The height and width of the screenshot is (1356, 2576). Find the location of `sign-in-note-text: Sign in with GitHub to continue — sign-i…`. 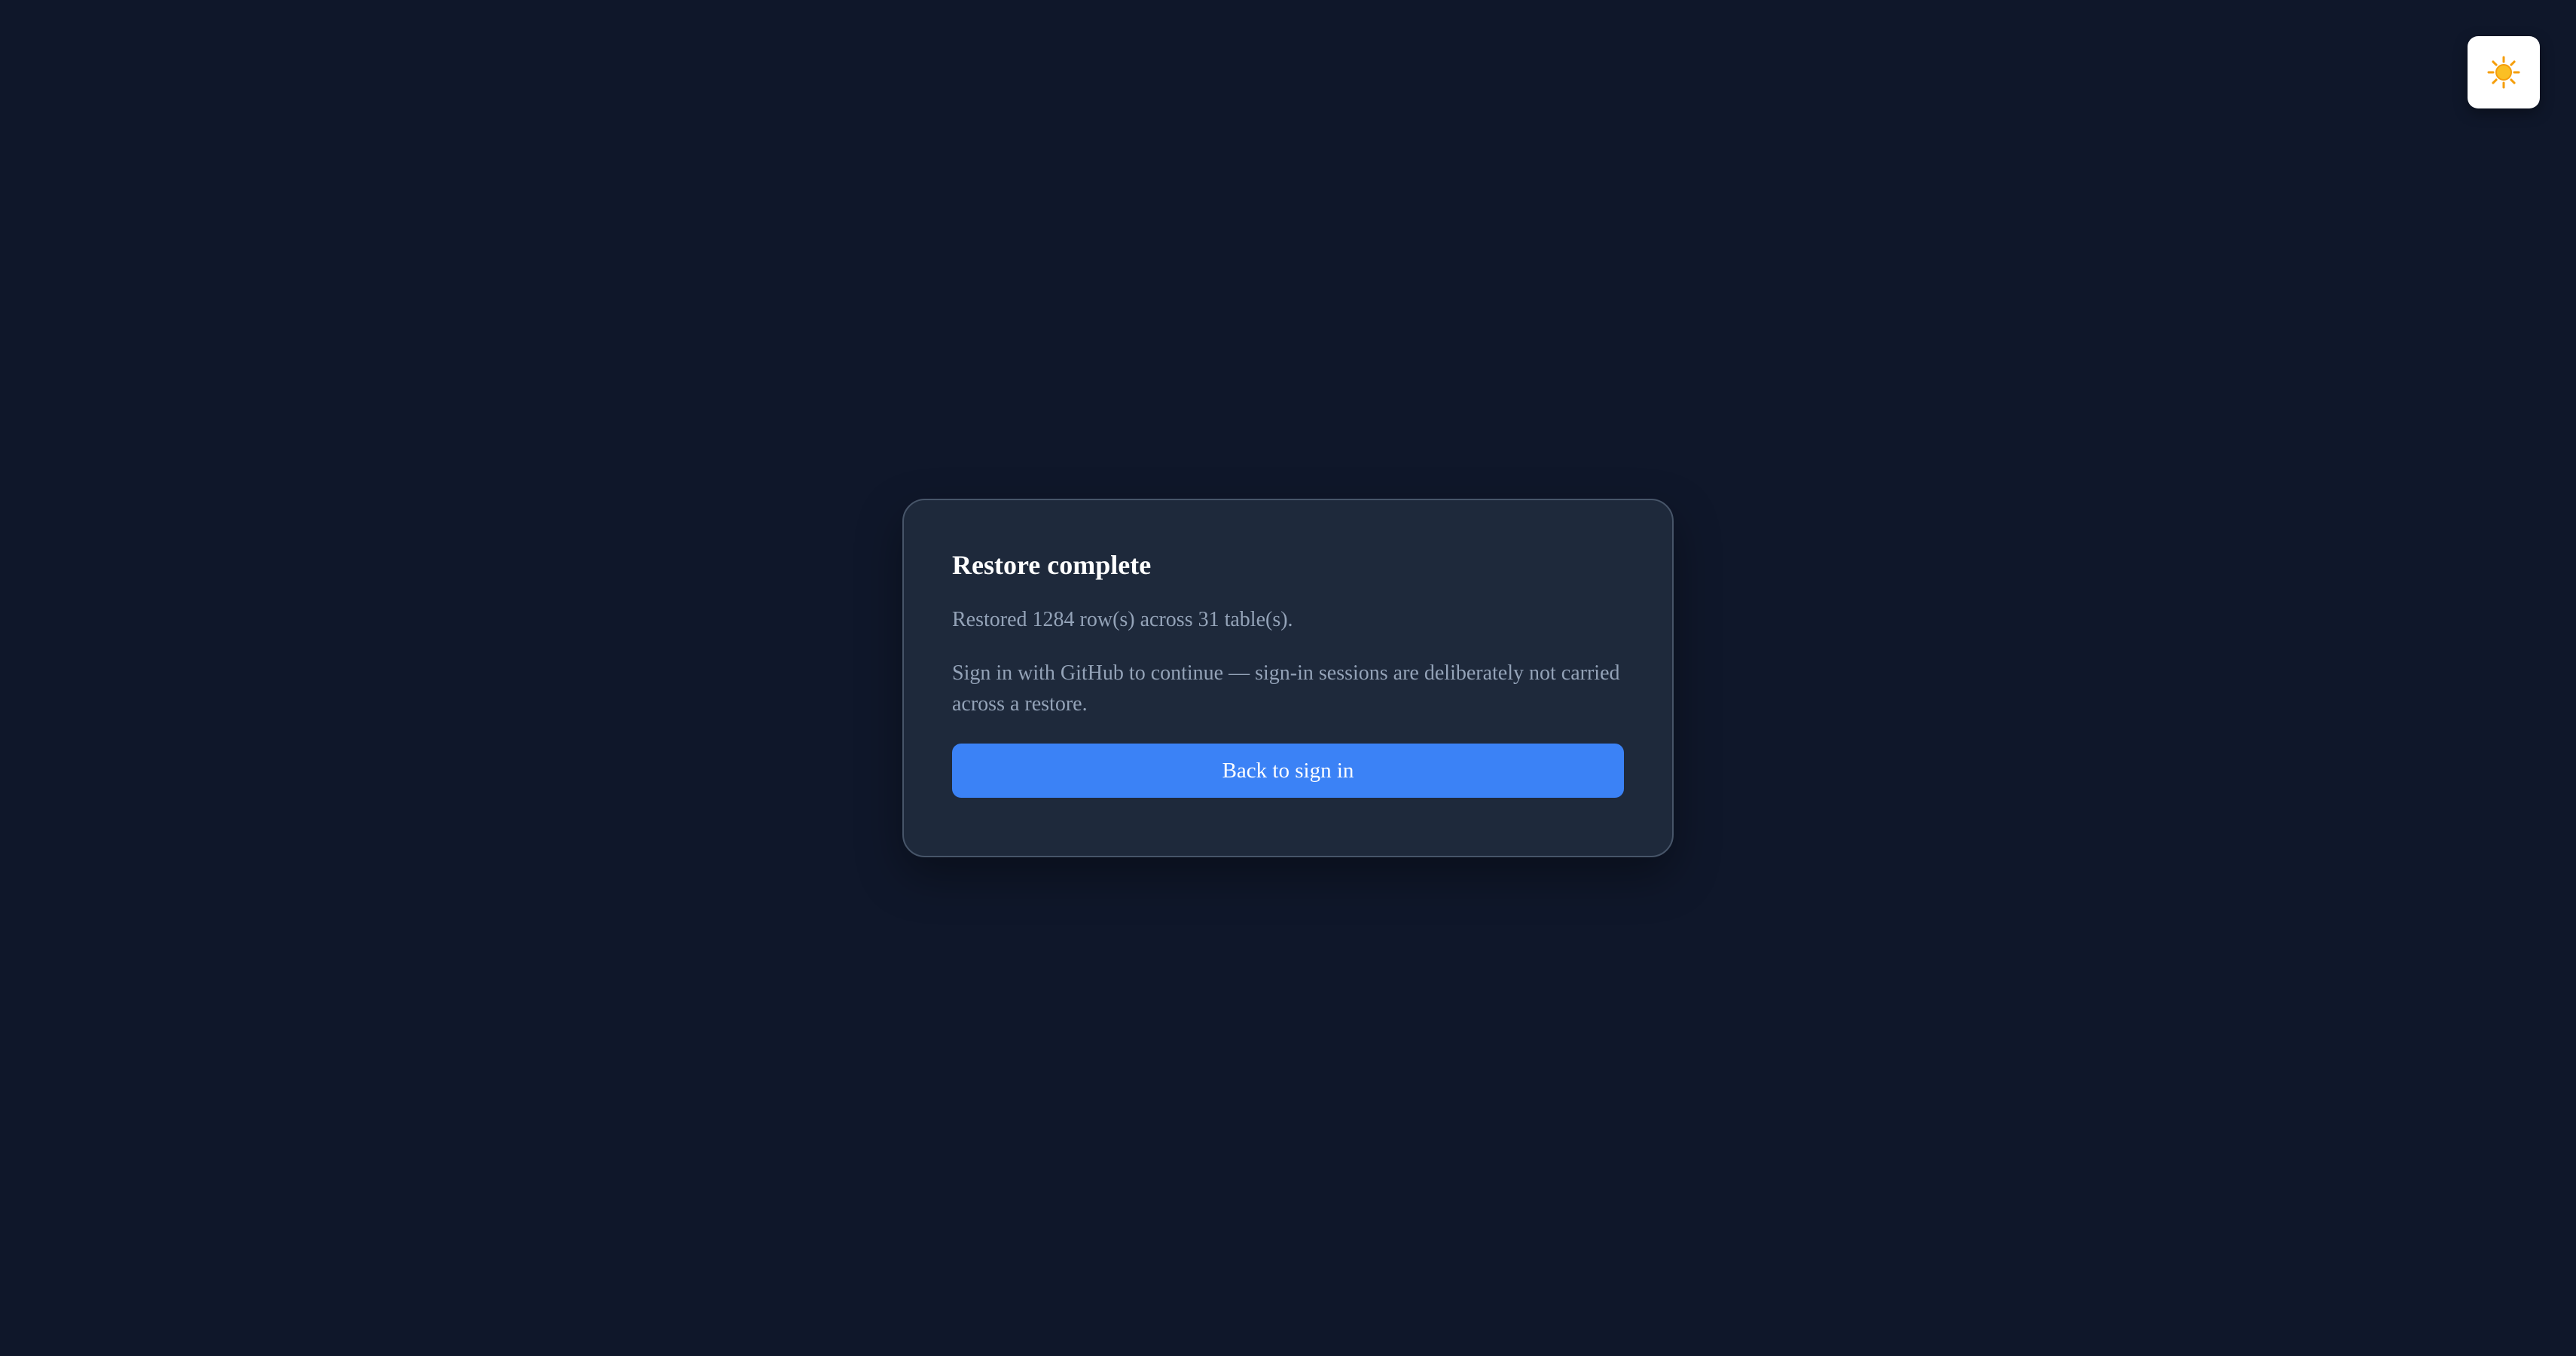

sign-in-note-text: Sign in with GitHub to continue — sign-i… is located at coordinates (1286, 688).